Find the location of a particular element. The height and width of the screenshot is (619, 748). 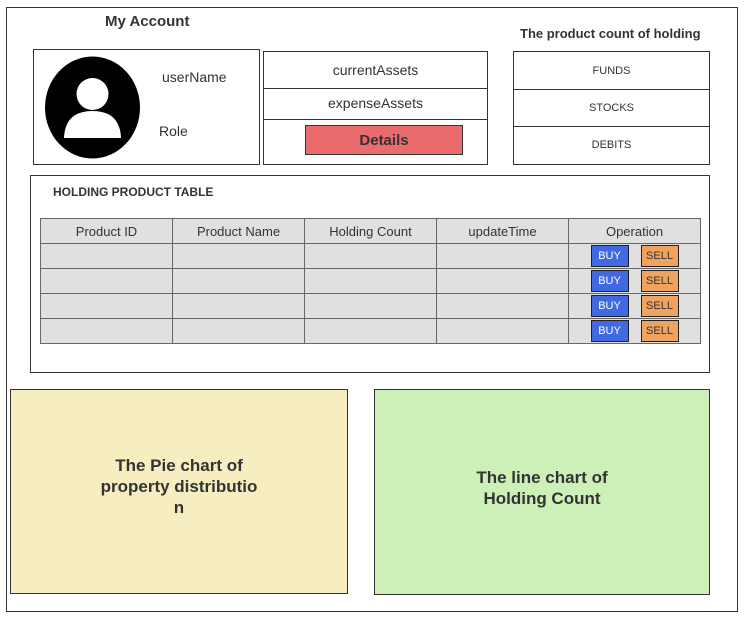

column-header: Product ID is located at coordinates (106, 231).